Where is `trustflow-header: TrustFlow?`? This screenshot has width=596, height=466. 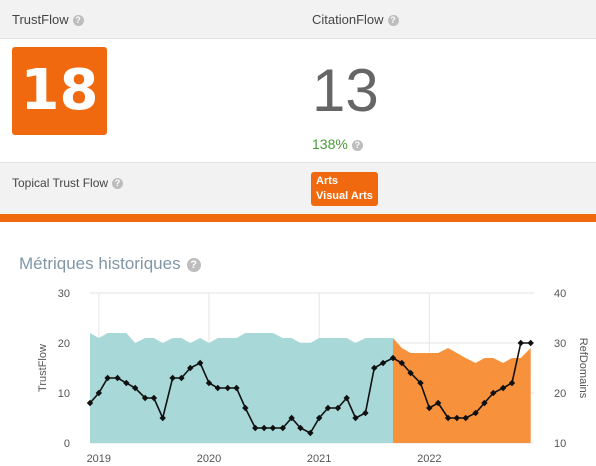 trustflow-header: TrustFlow? is located at coordinates (48, 19).